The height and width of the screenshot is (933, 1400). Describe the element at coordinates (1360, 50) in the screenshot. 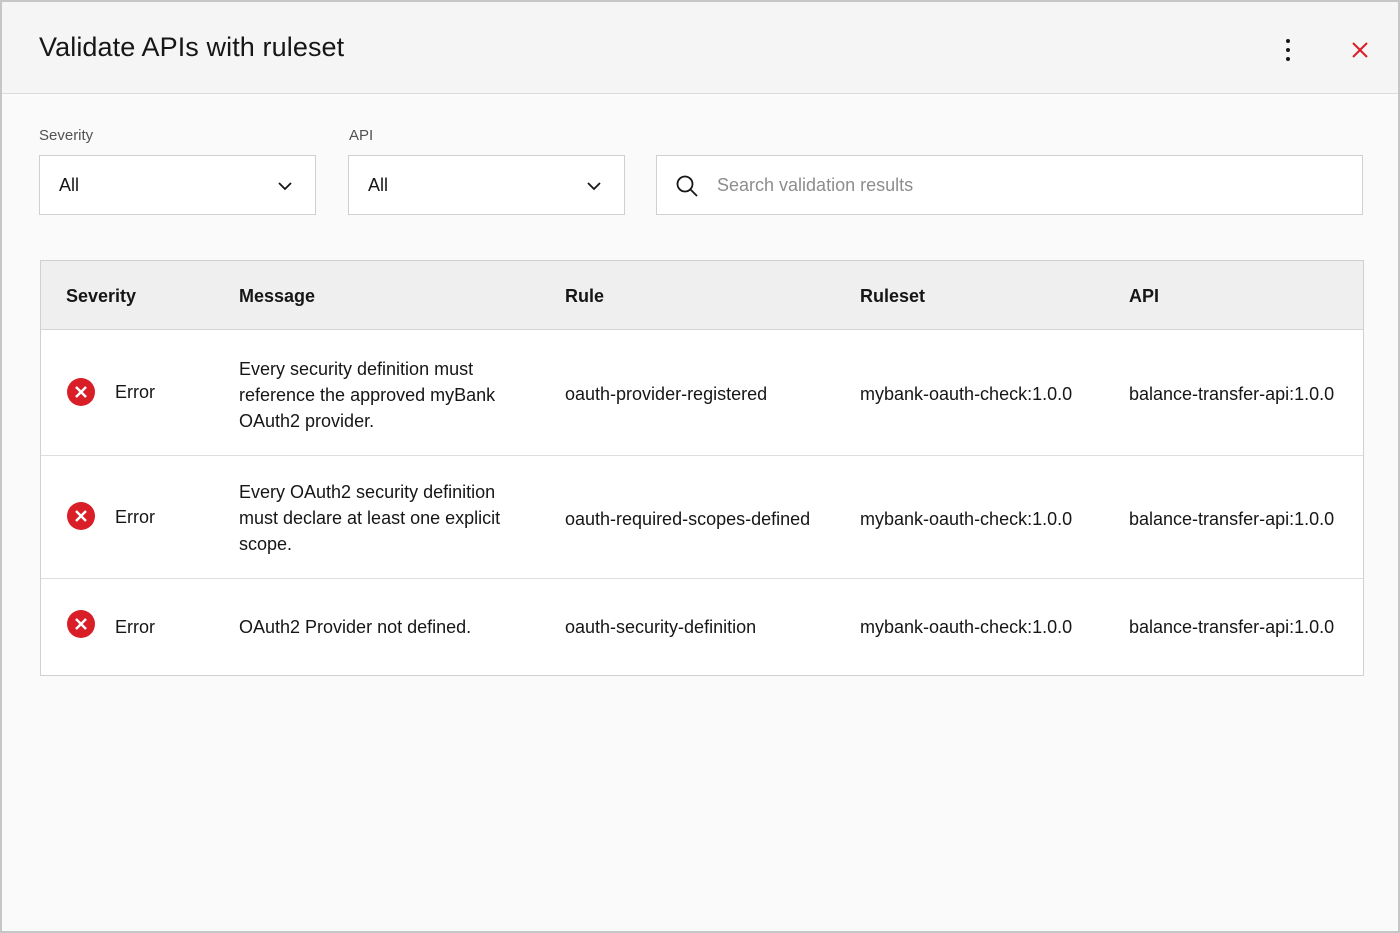

I see `close-icon` at that location.